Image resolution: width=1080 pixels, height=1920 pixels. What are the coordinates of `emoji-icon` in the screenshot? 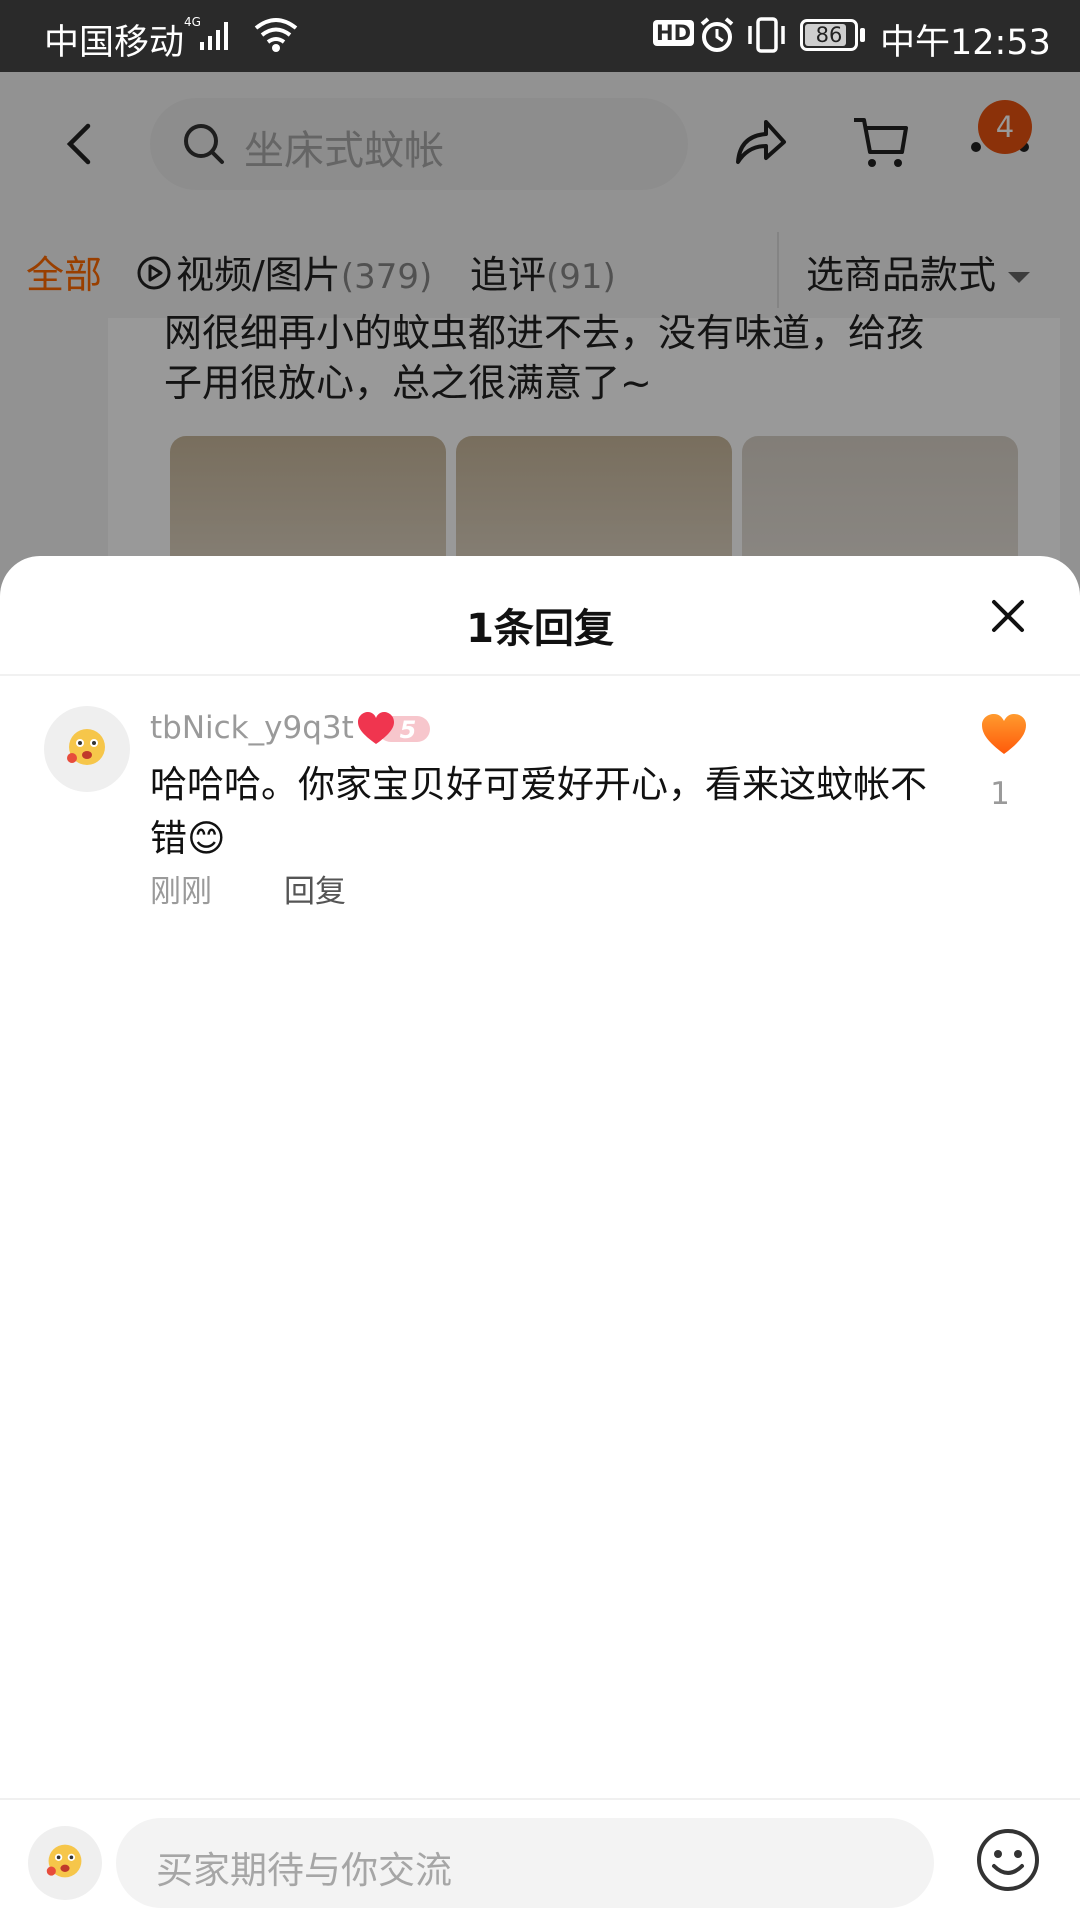 It's located at (1008, 1862).